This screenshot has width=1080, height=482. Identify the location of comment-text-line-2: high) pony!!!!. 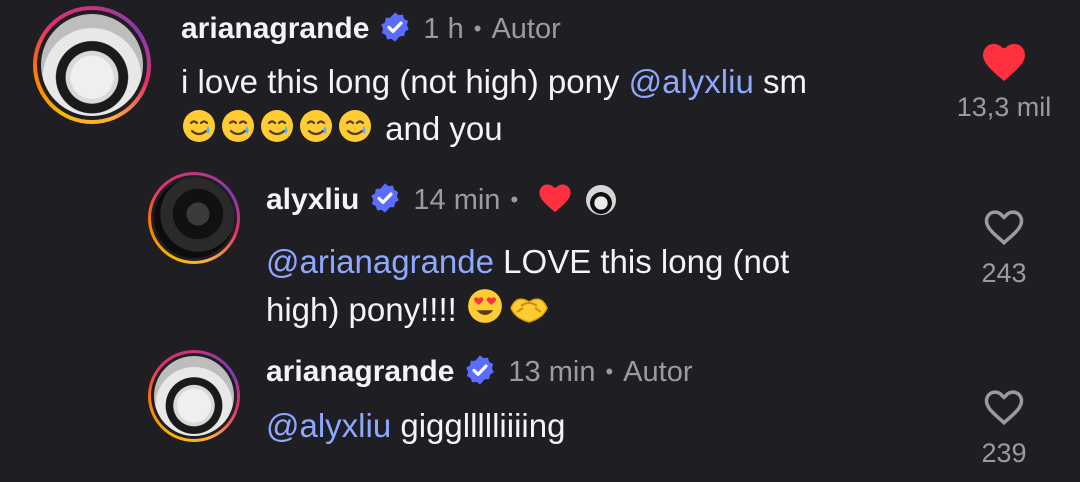
(410, 310).